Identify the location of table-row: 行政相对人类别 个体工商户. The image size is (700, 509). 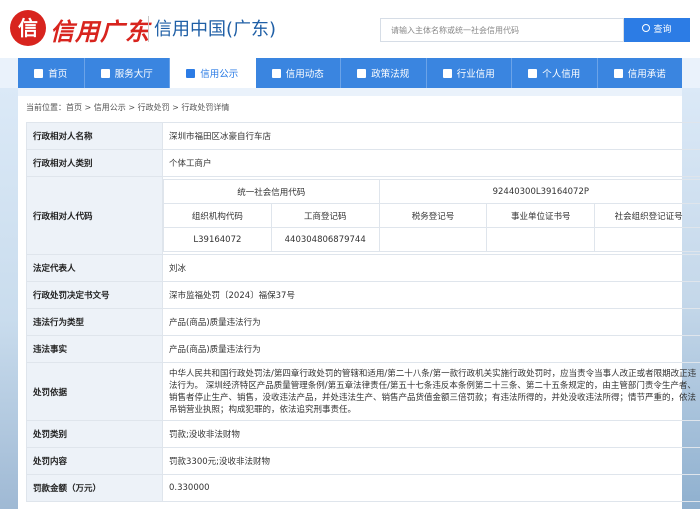
(363, 163).